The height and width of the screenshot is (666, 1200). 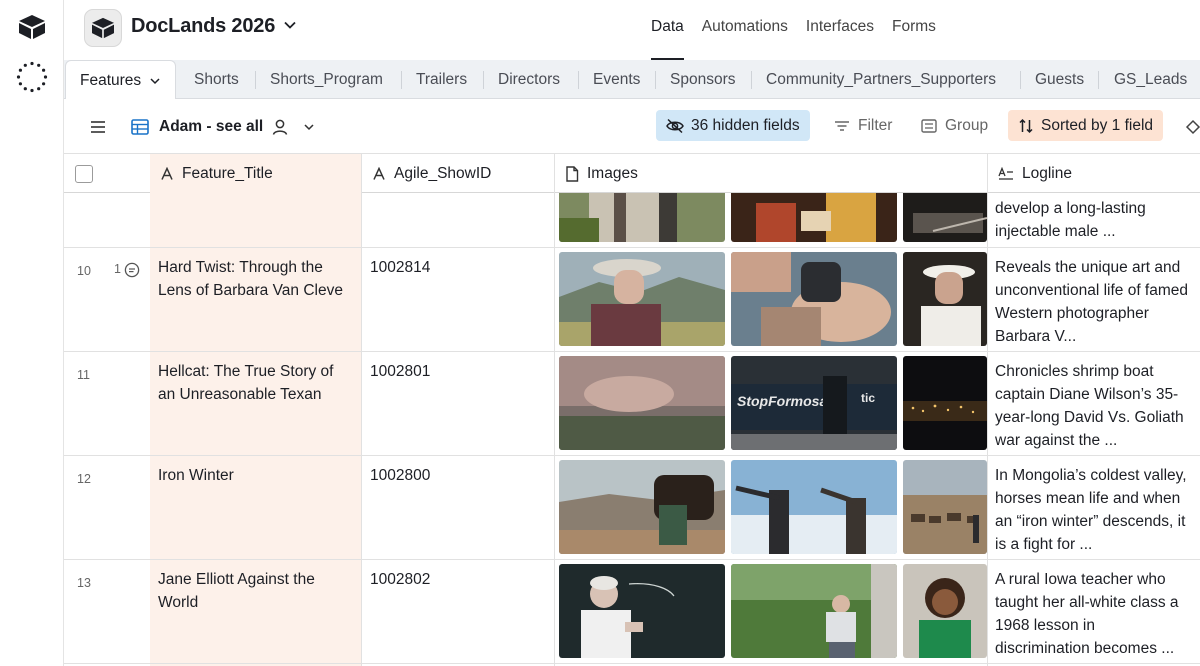 What do you see at coordinates (814, 403) in the screenshot?
I see `image-thumbnail: StopFormosa tic` at bounding box center [814, 403].